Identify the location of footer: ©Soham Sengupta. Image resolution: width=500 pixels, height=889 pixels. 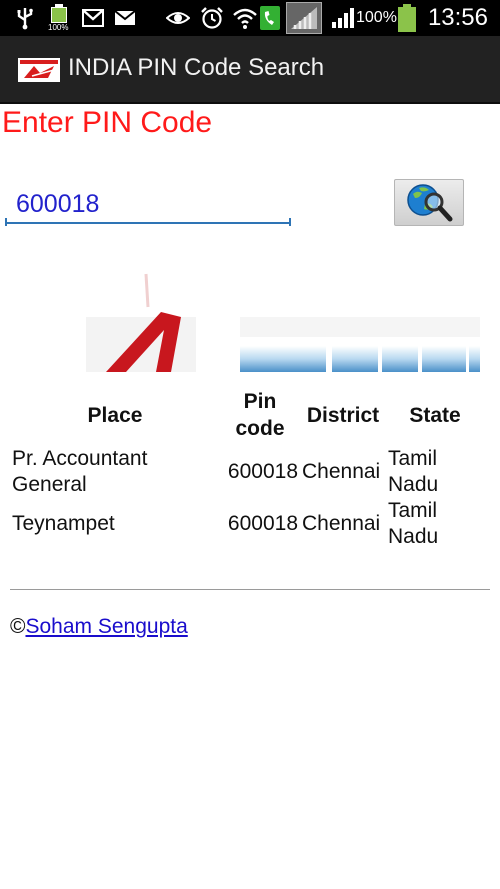
(99, 627).